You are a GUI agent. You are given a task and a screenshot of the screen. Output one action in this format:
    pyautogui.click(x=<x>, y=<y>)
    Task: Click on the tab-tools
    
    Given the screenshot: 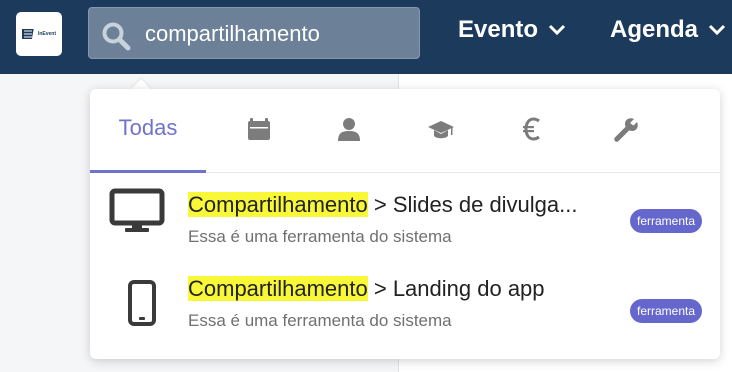 What is the action you would take?
    pyautogui.click(x=625, y=131)
    